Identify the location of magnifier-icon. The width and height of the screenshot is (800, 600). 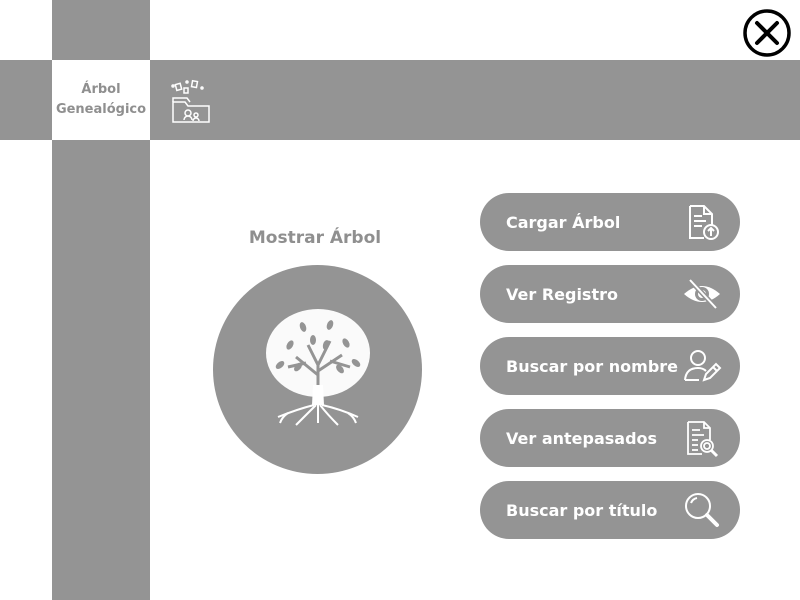
(702, 510).